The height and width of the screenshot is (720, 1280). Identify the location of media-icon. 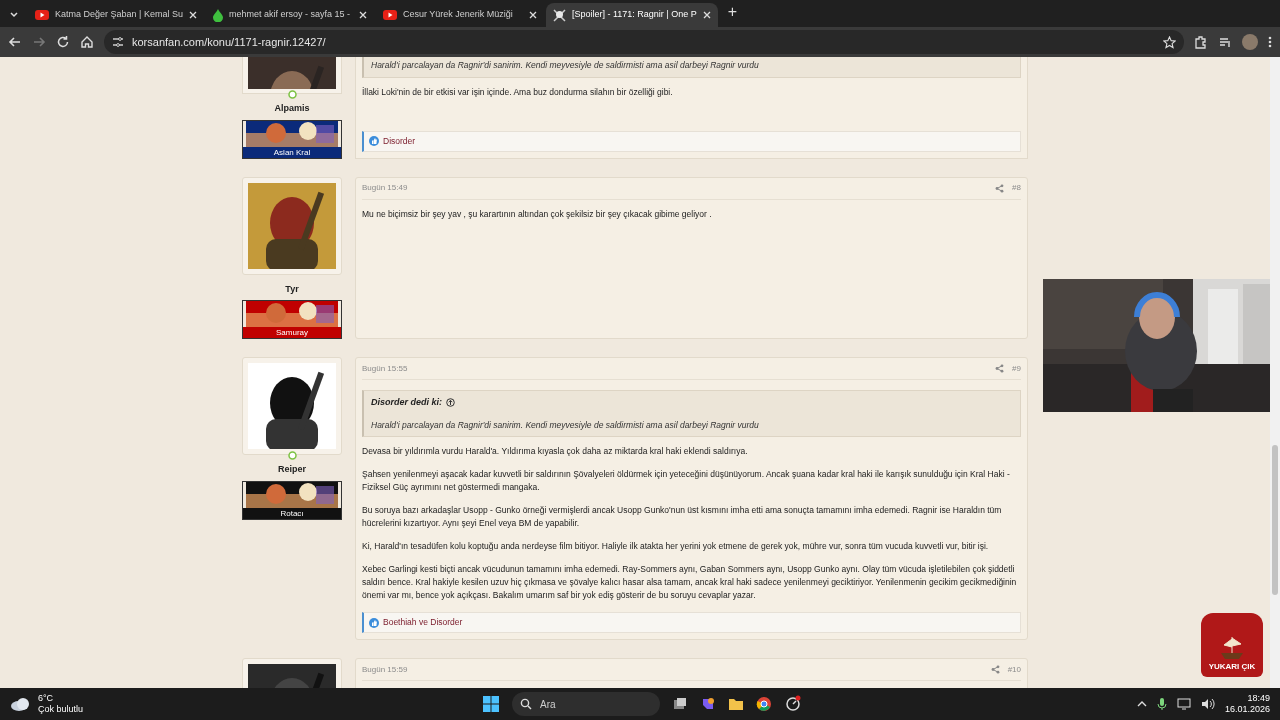
(1225, 42).